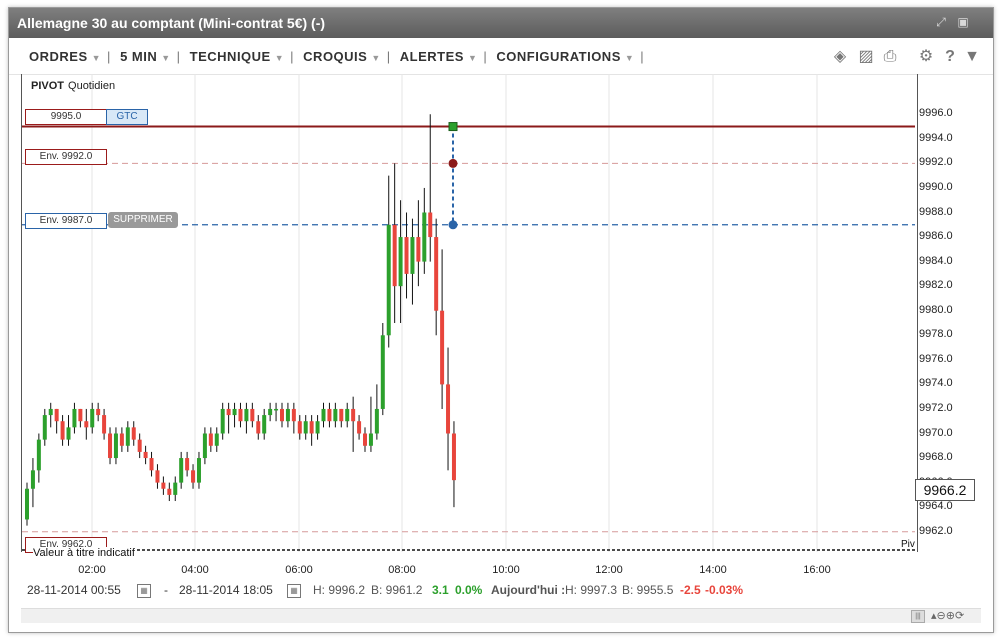 This screenshot has width=999, height=639. What do you see at coordinates (936, 530) in the screenshot?
I see `y-tick-label: 9962.0` at bounding box center [936, 530].